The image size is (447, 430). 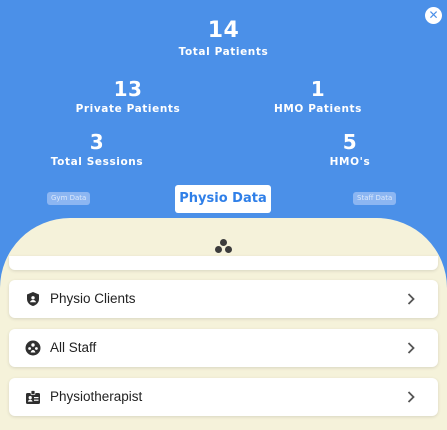 What do you see at coordinates (224, 247) in the screenshot?
I see `menu-dots-icon` at bounding box center [224, 247].